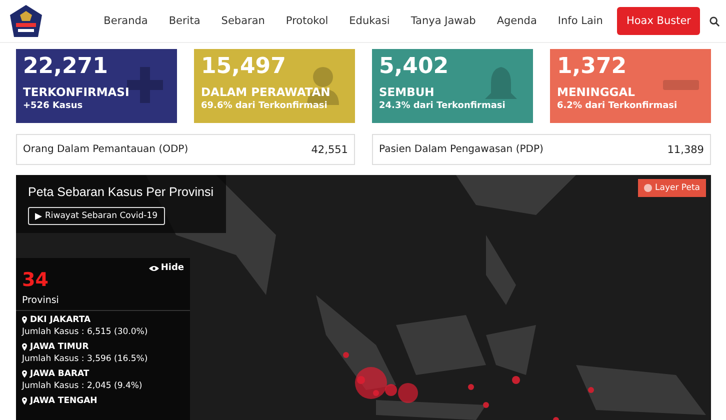  What do you see at coordinates (592, 67) in the screenshot?
I see `stat-value: 1,372` at bounding box center [592, 67].